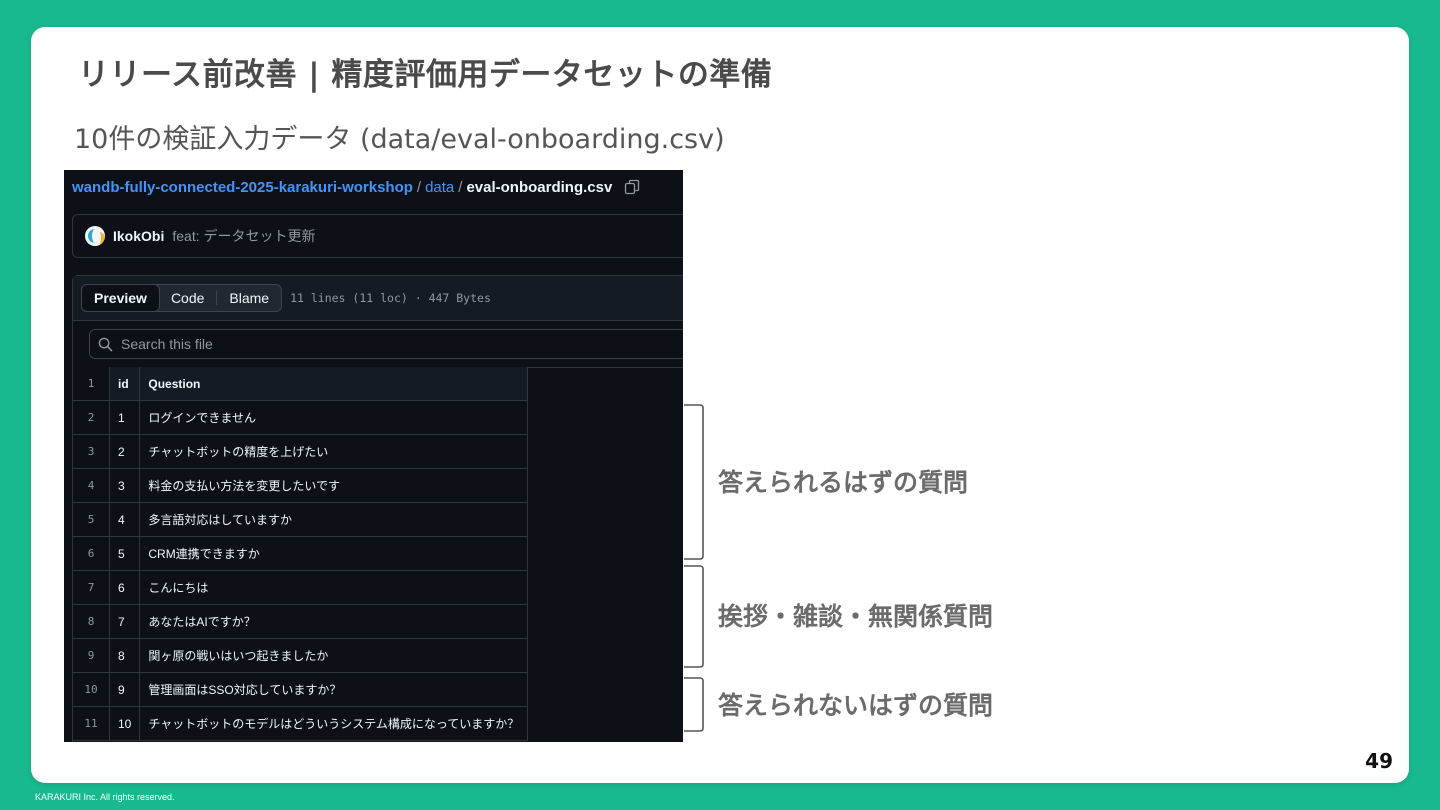  What do you see at coordinates (632, 187) in the screenshot?
I see `copy-icon` at bounding box center [632, 187].